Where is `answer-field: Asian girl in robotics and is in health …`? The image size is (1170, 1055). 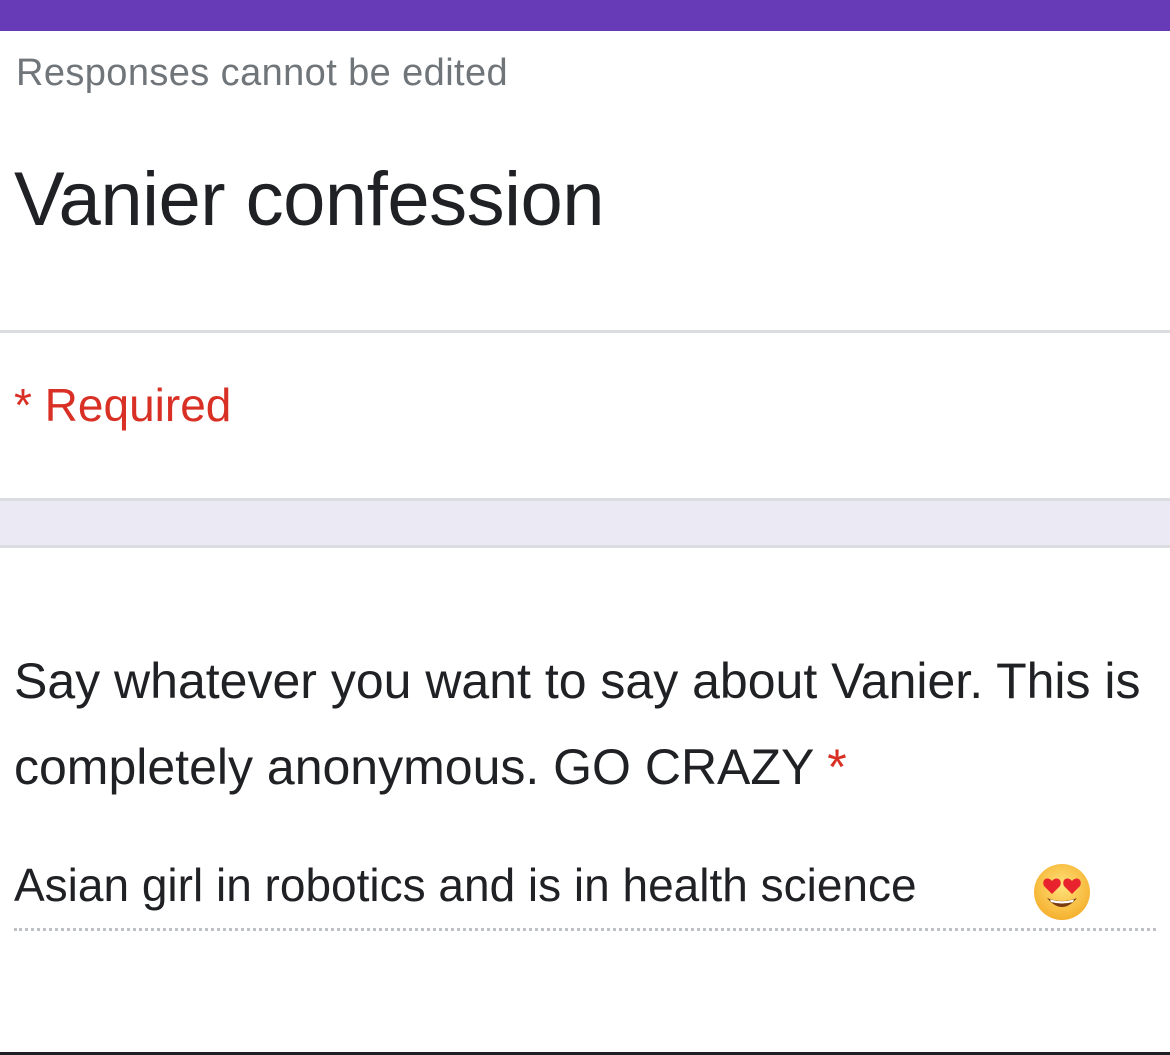 answer-field: Asian girl in robotics and is in health … is located at coordinates (585, 894).